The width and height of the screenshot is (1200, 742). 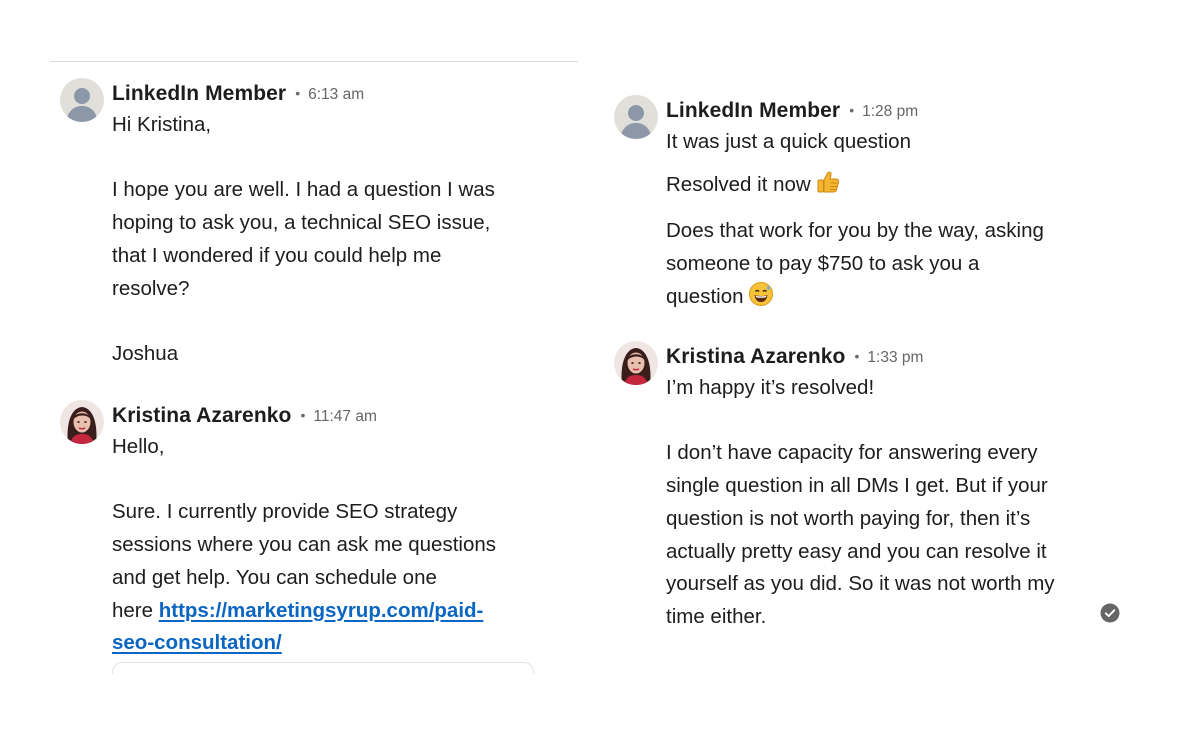 What do you see at coordinates (336, 94) in the screenshot?
I see `message-time: 6:13 am` at bounding box center [336, 94].